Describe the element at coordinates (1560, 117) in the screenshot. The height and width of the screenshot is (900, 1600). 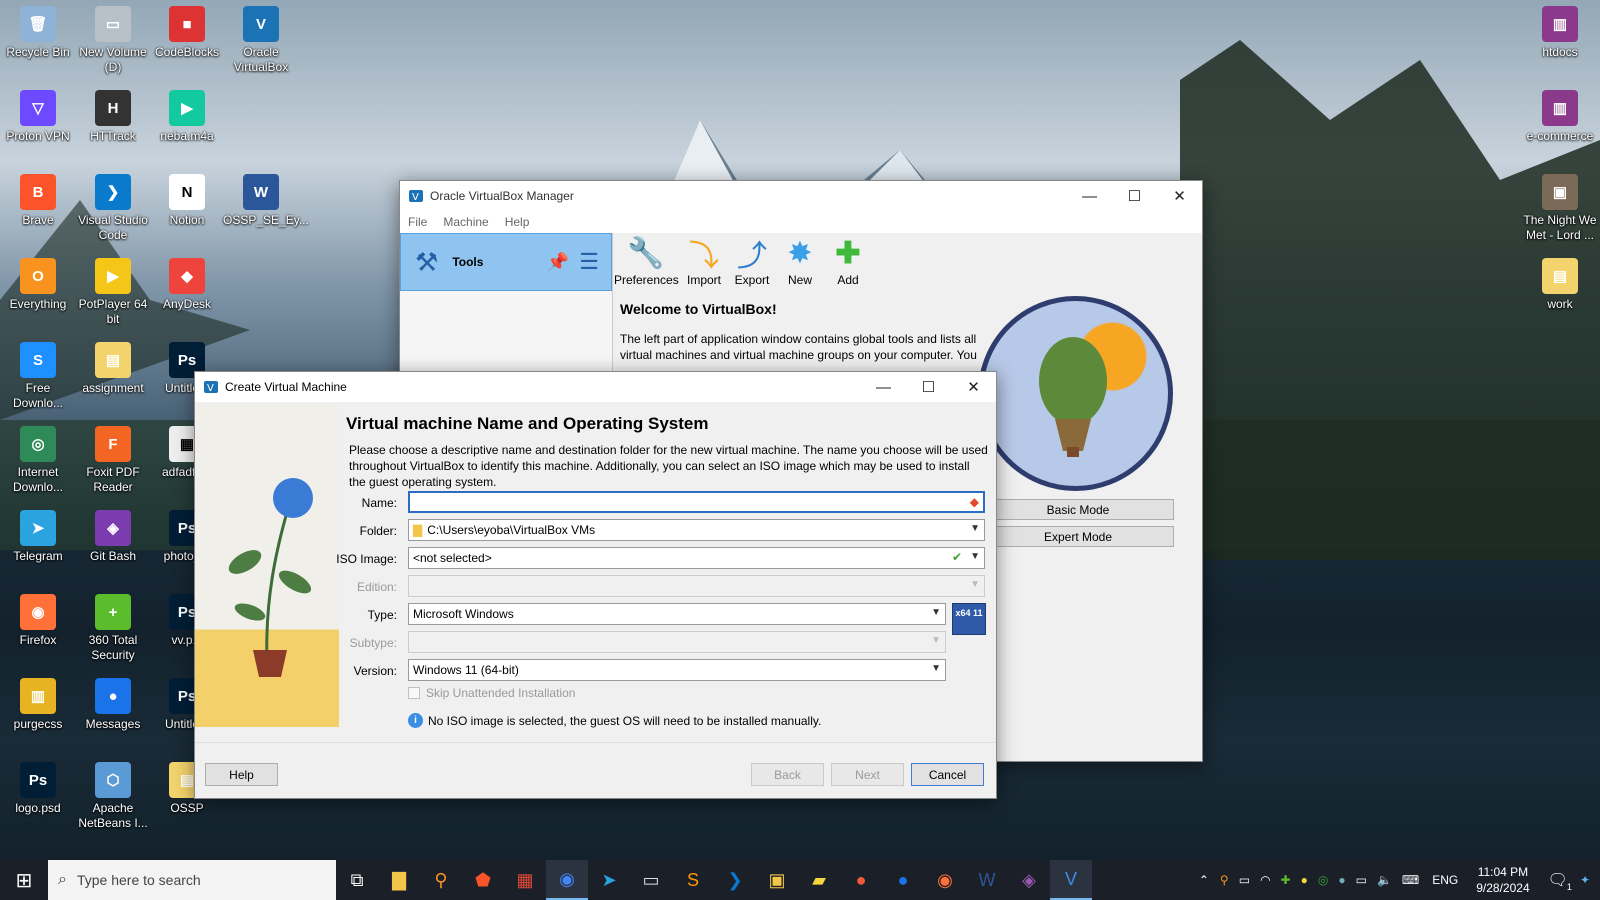
I see `desktop-icon: ▥ e-commerce` at that location.